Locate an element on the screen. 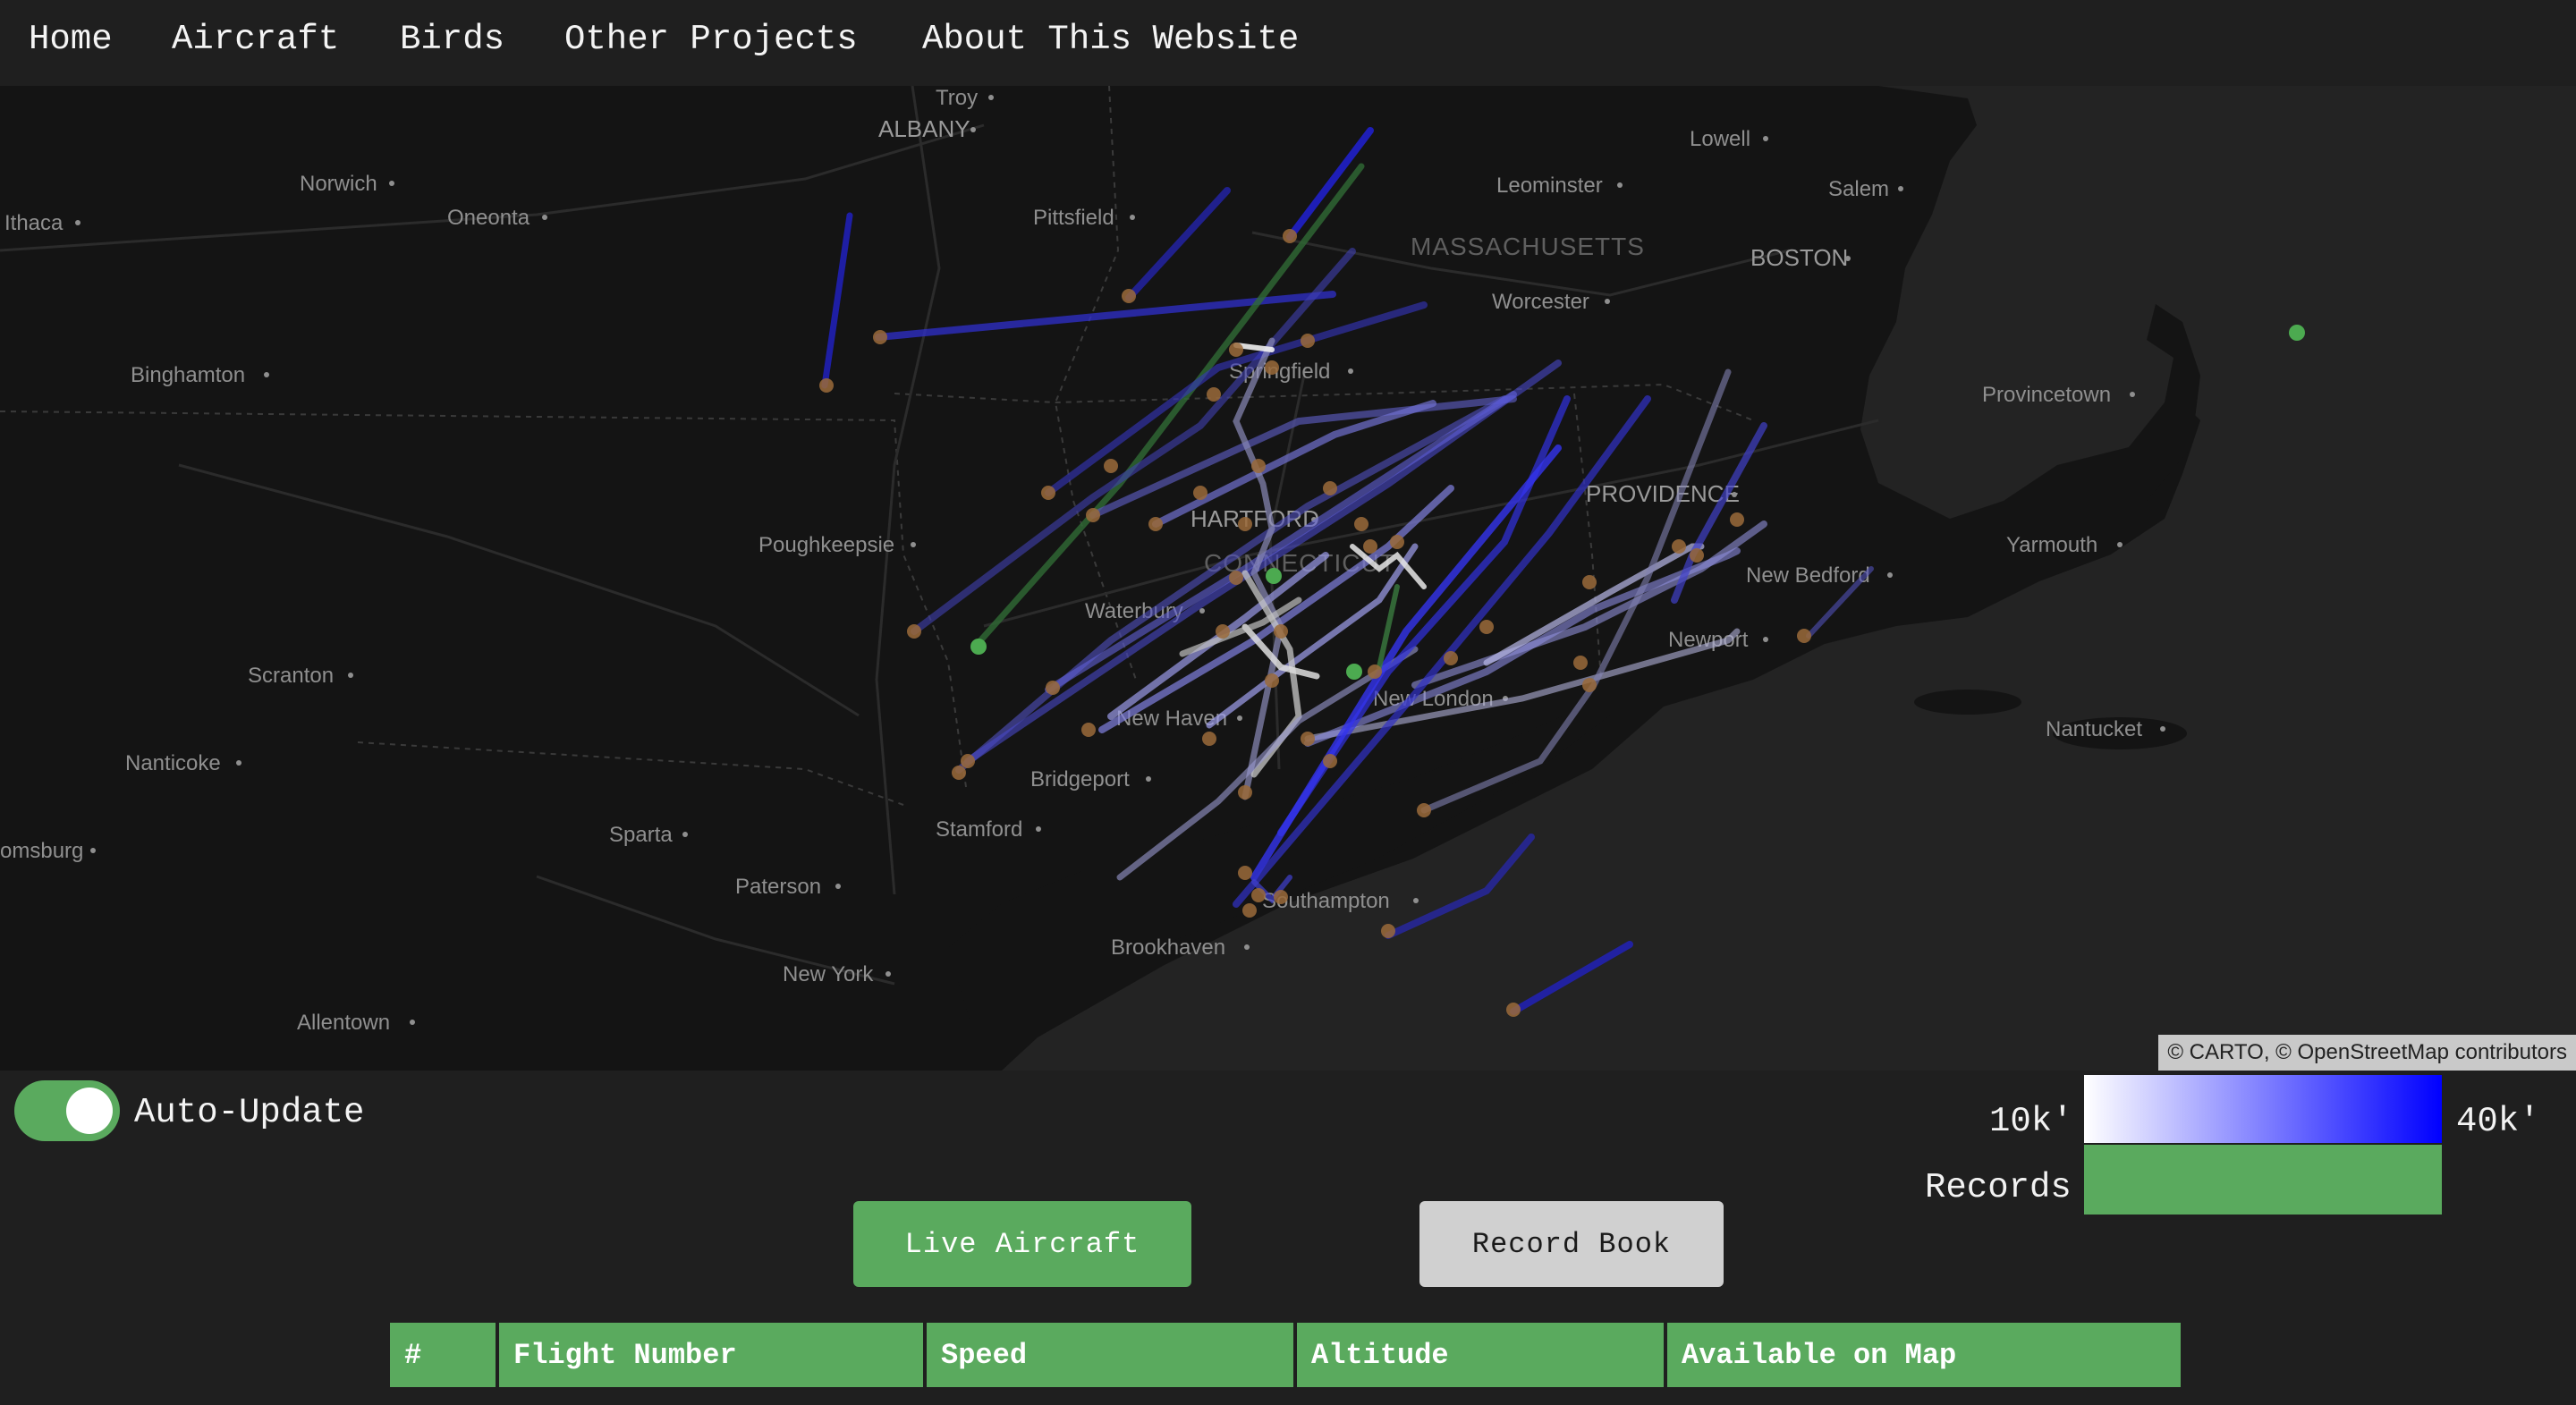  city-label: Pittsfield is located at coordinates (1073, 218).